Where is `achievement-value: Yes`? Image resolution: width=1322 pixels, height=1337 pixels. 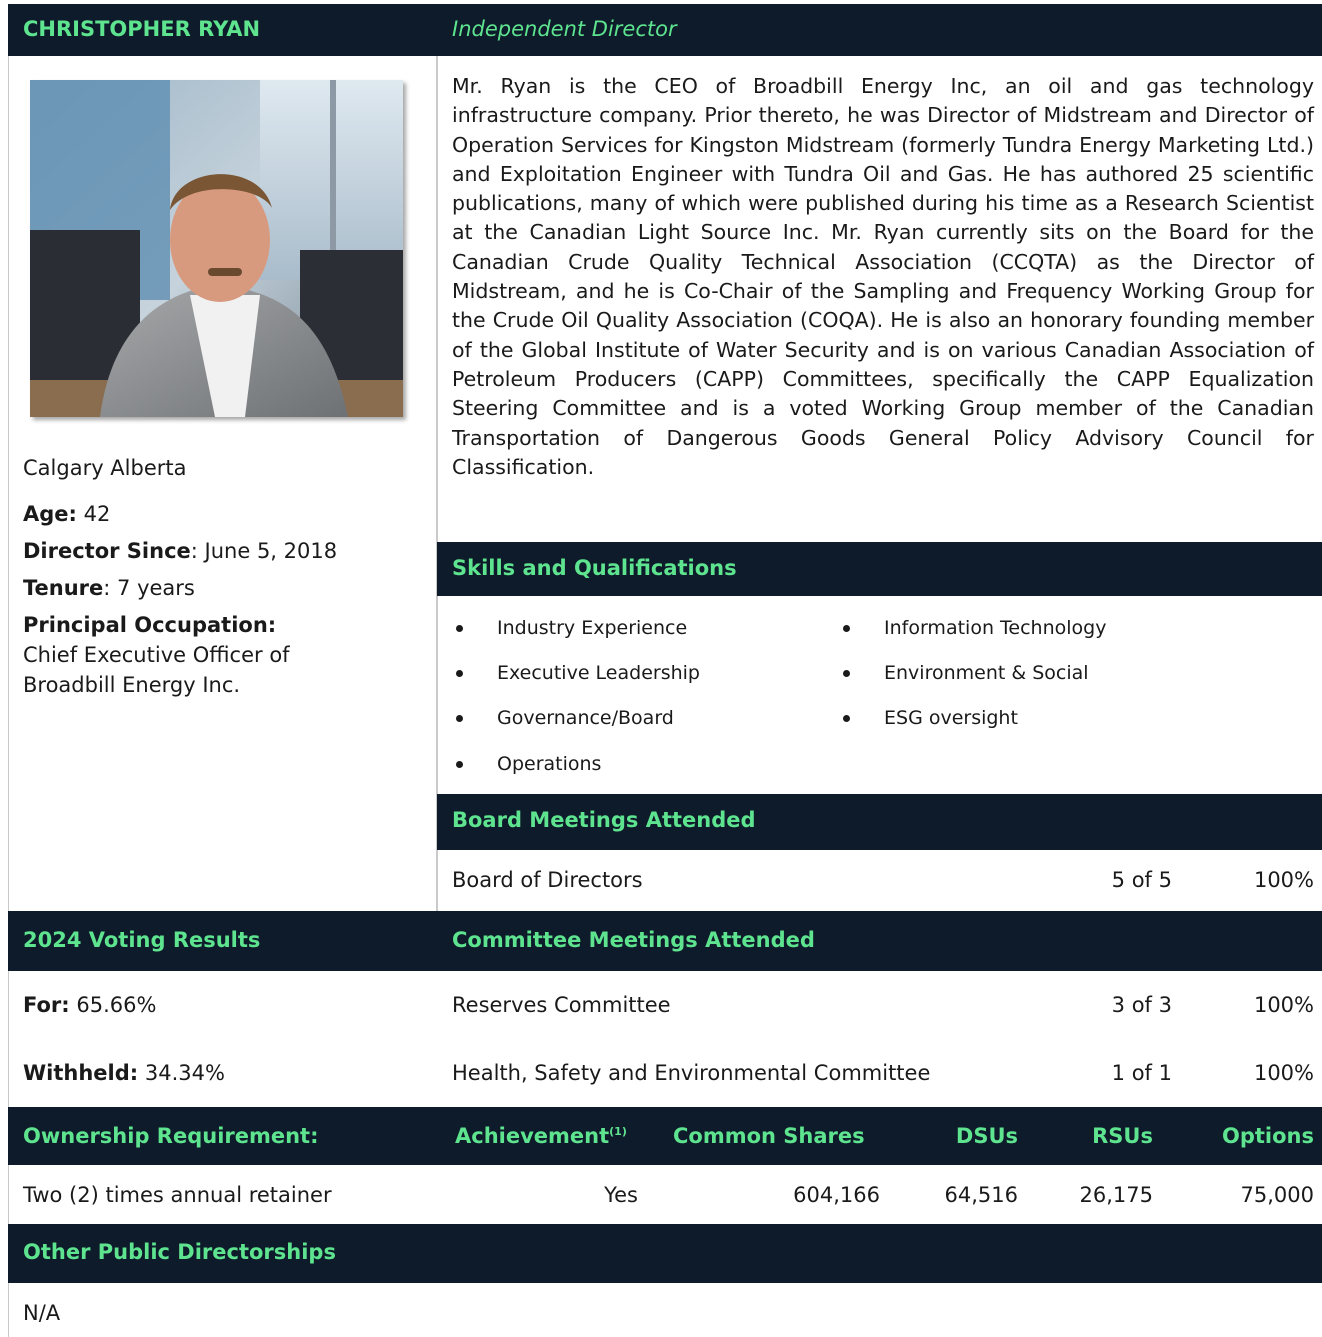
achievement-value: Yes is located at coordinates (621, 1195).